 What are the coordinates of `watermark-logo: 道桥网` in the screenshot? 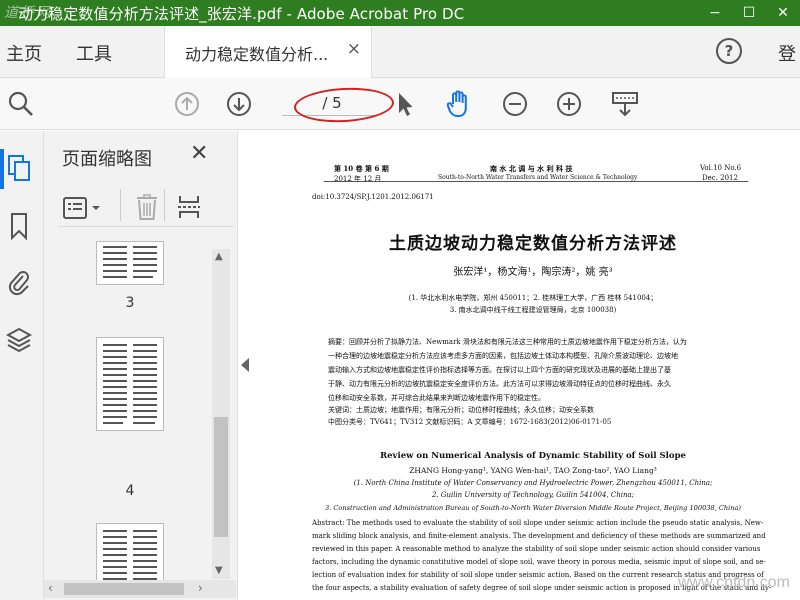 It's located at (28, 13).